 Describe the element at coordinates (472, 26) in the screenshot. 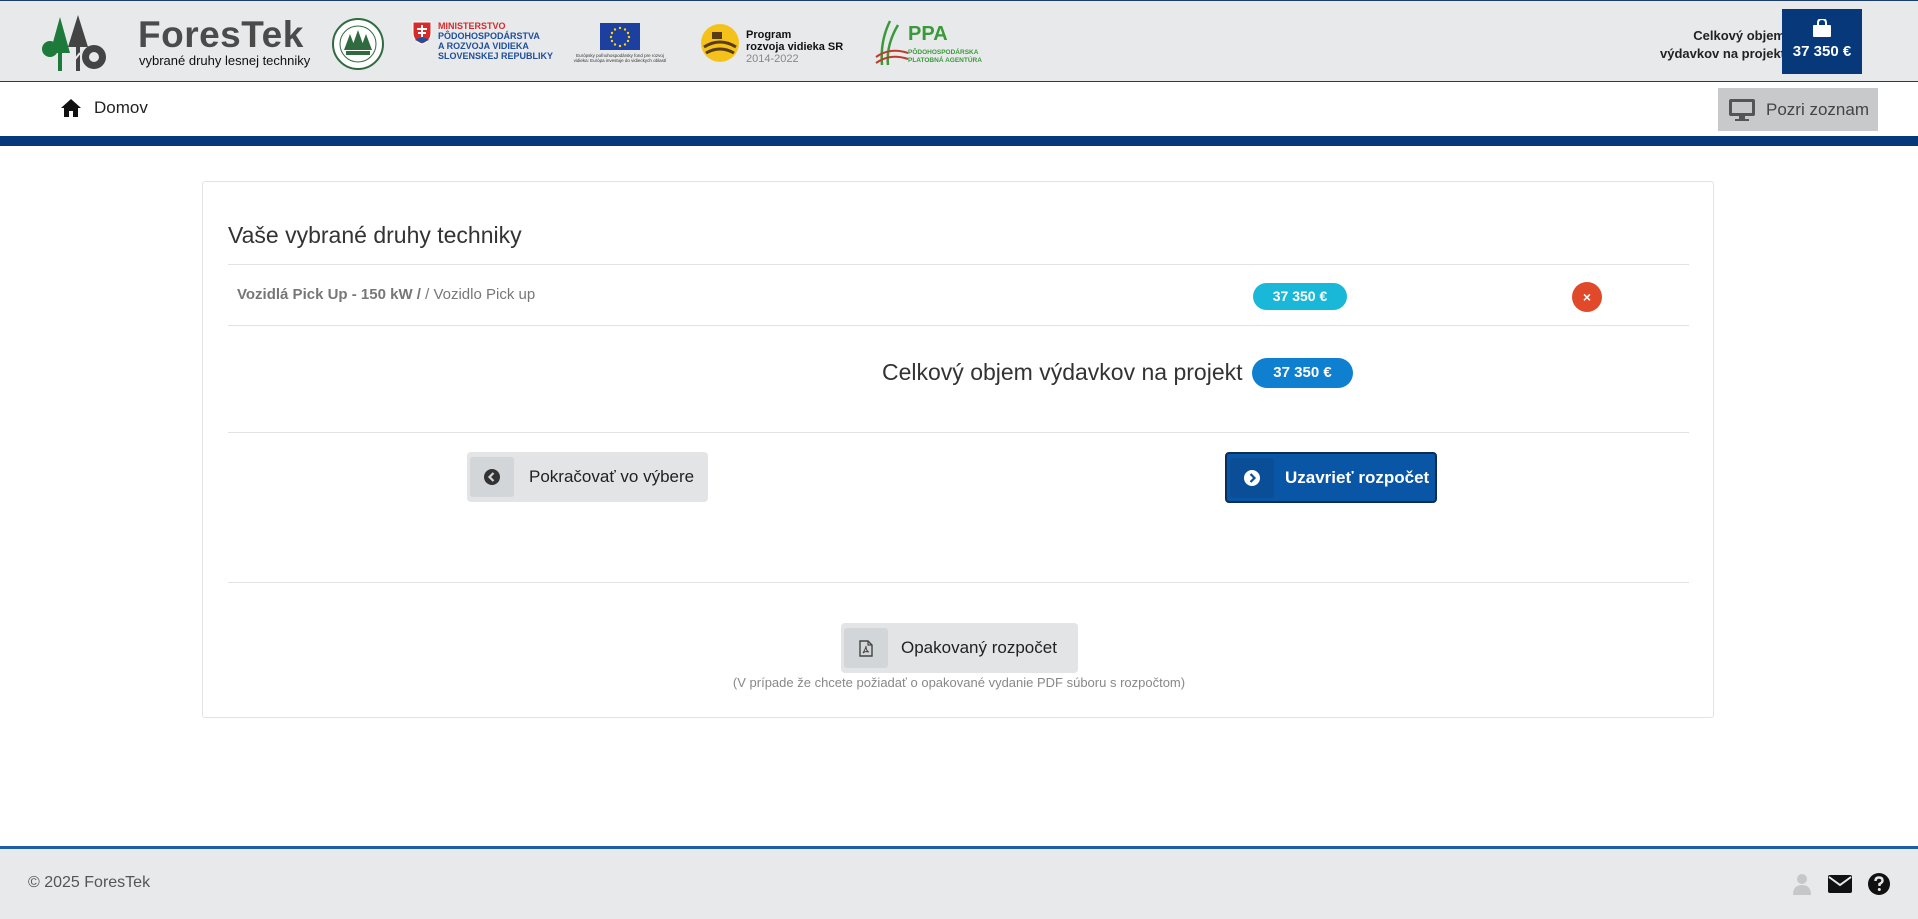

I see `ministry-line-1: MINISTERSTVO` at that location.